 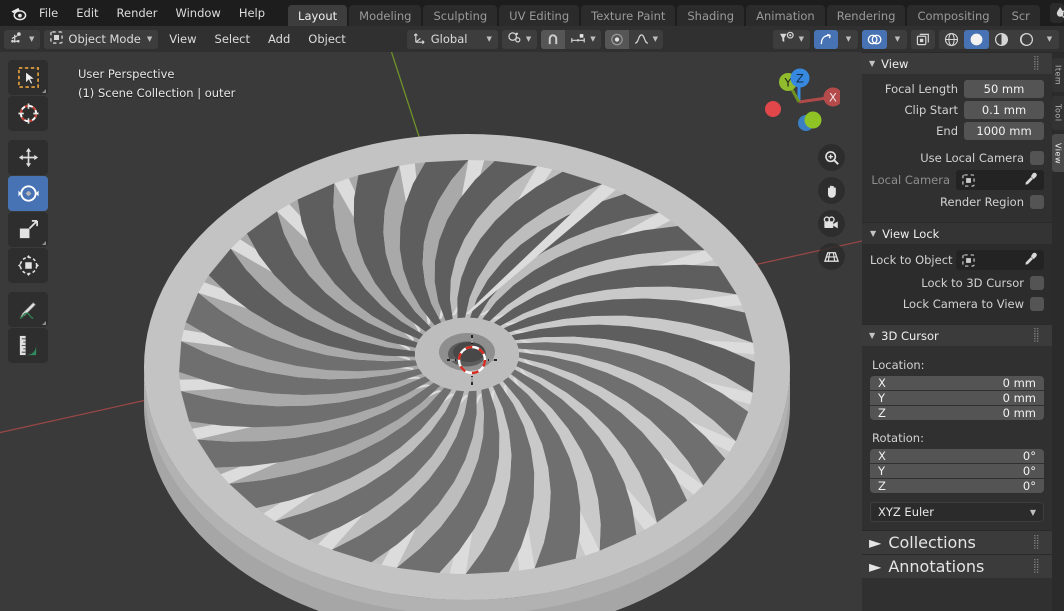 I want to click on menu-object: Object, so click(x=326, y=39).